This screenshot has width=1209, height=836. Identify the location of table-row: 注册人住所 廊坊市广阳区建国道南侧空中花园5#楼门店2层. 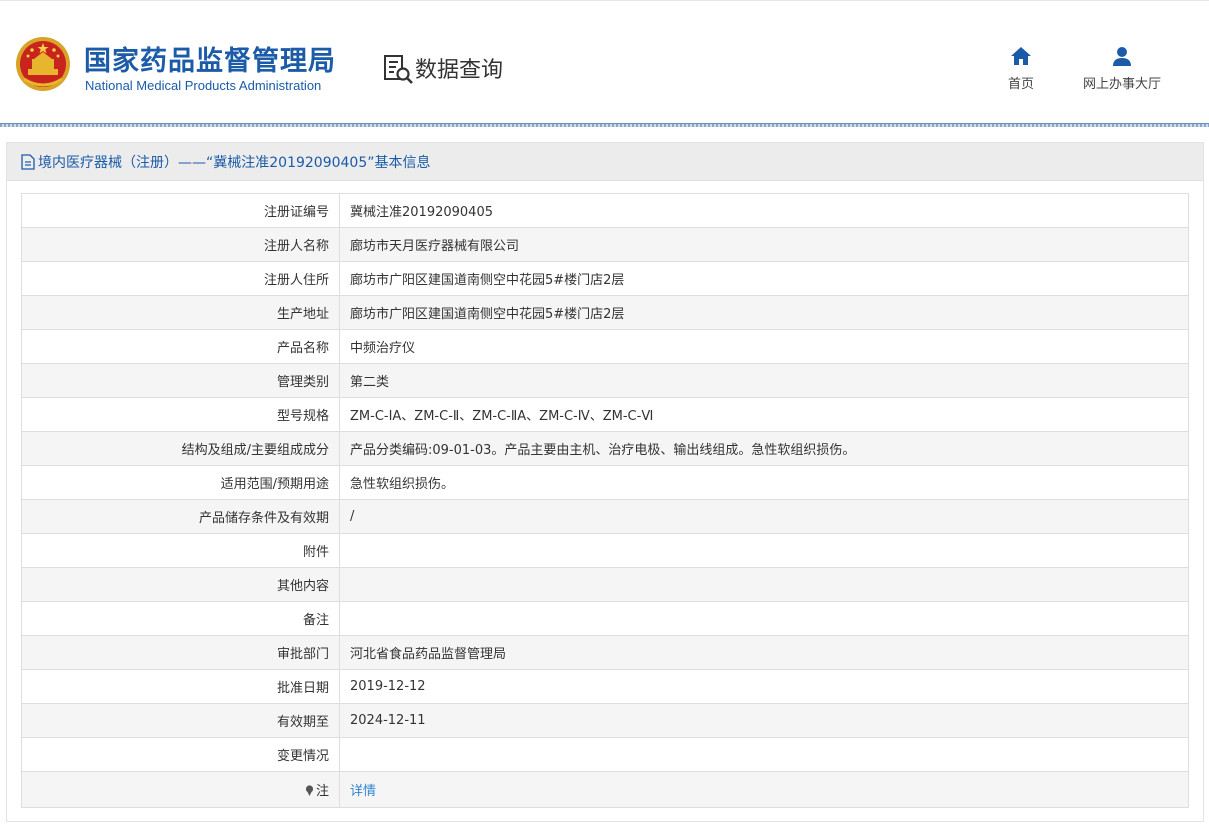
(605, 278).